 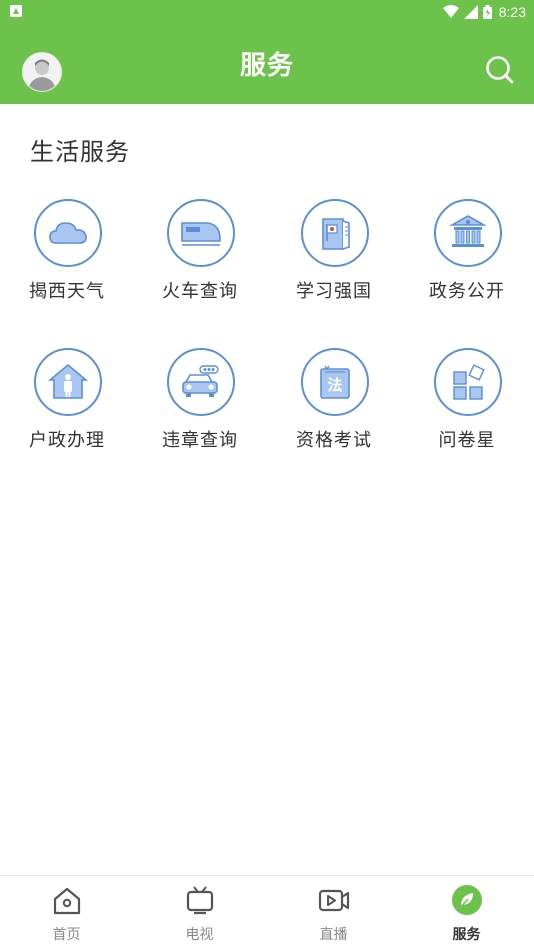 I want to click on service-label: 户政办理, so click(x=67, y=440).